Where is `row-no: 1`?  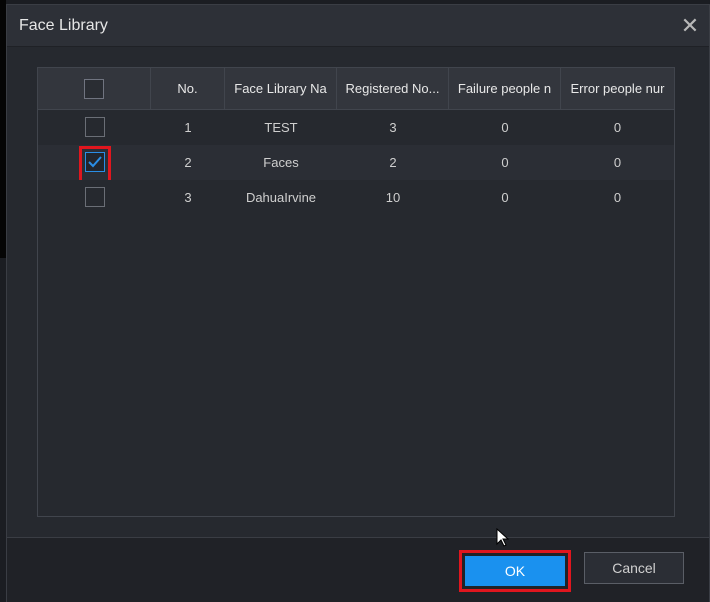
row-no: 1 is located at coordinates (188, 127).